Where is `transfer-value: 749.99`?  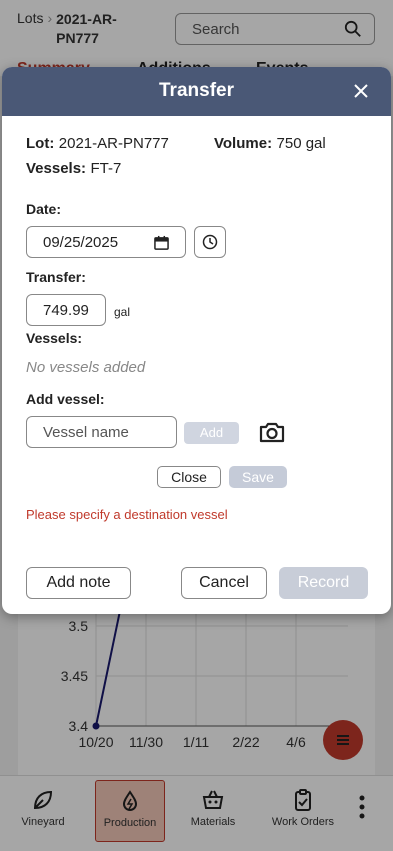 transfer-value: 749.99 is located at coordinates (66, 310).